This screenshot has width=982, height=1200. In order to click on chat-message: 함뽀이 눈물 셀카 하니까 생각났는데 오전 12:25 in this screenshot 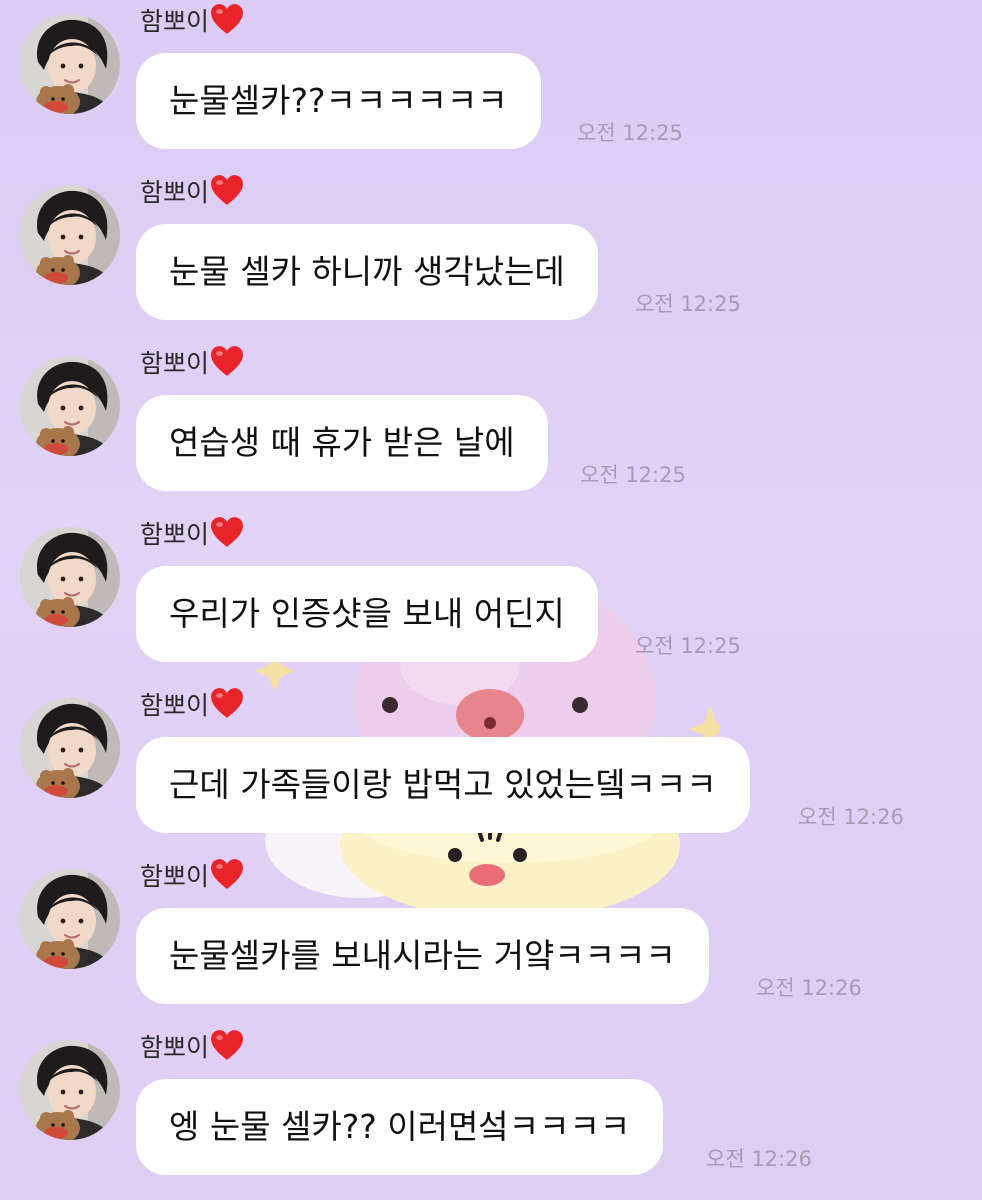, I will do `click(491, 256)`.